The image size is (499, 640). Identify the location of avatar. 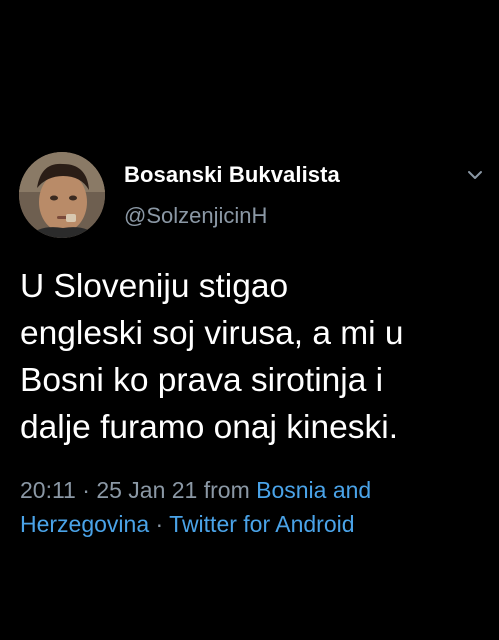
(62, 195).